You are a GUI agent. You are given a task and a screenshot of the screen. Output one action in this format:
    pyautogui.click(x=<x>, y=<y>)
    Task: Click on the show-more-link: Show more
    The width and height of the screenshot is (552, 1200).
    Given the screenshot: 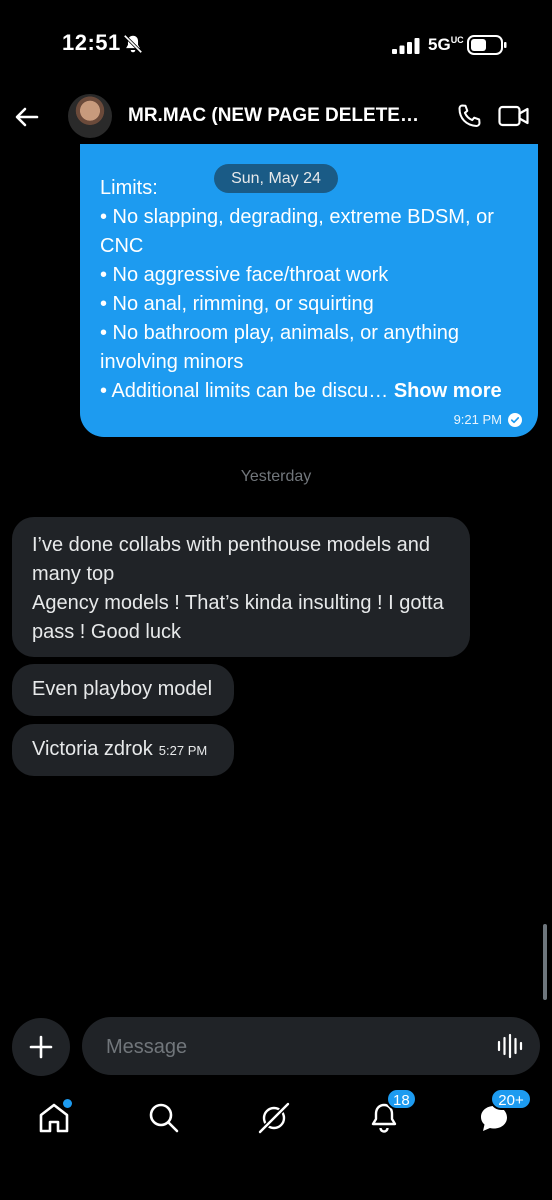 What is the action you would take?
    pyautogui.click(x=448, y=391)
    